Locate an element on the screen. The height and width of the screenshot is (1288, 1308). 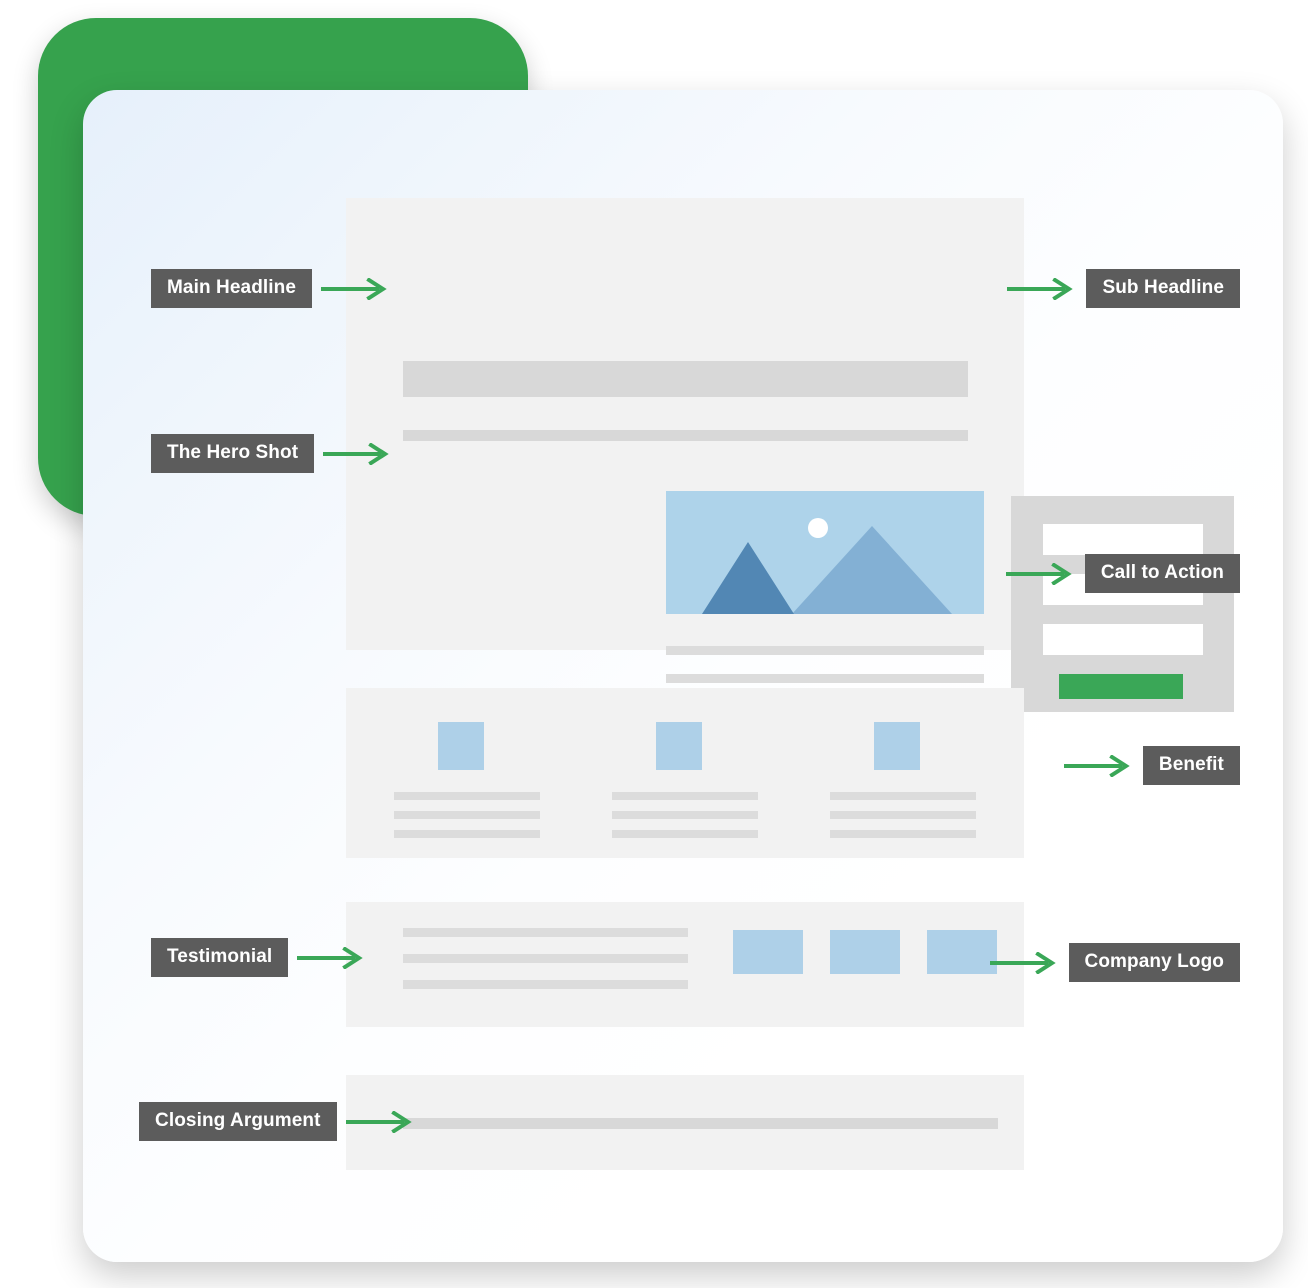
callout-sub-headline: Sub Headline is located at coordinates (1123, 288).